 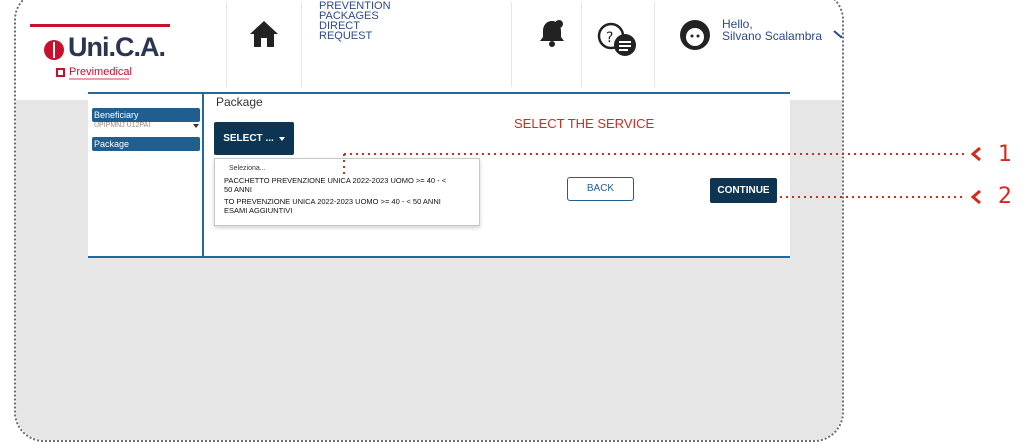 I want to click on avatar-icon, so click(x=695, y=35).